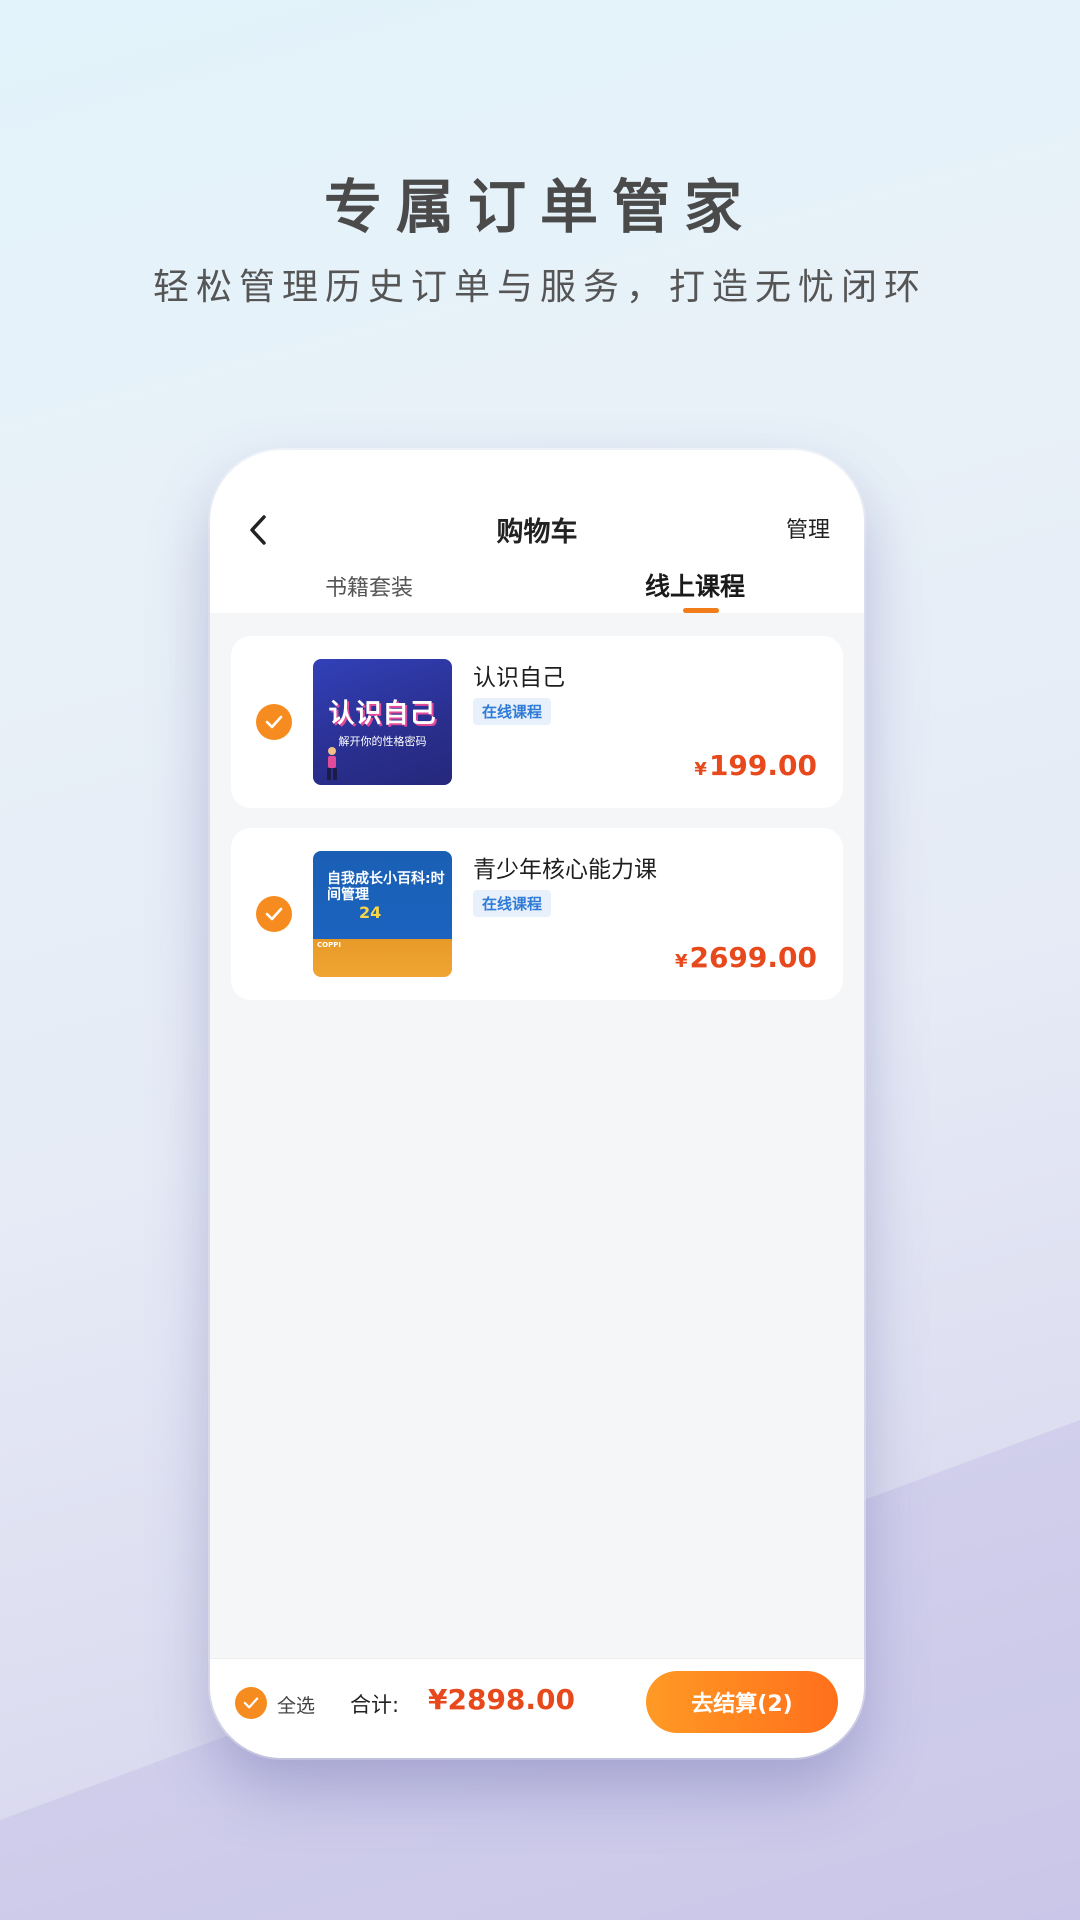 This screenshot has height=1920, width=1080. I want to click on cart-item: 认识自己 解开你的性格密码 认识自己 在线课程 ¥199.00, so click(537, 722).